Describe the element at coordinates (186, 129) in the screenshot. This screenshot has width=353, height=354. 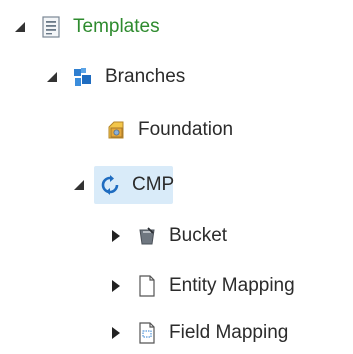
I see `tree-node-label: Foundation` at that location.